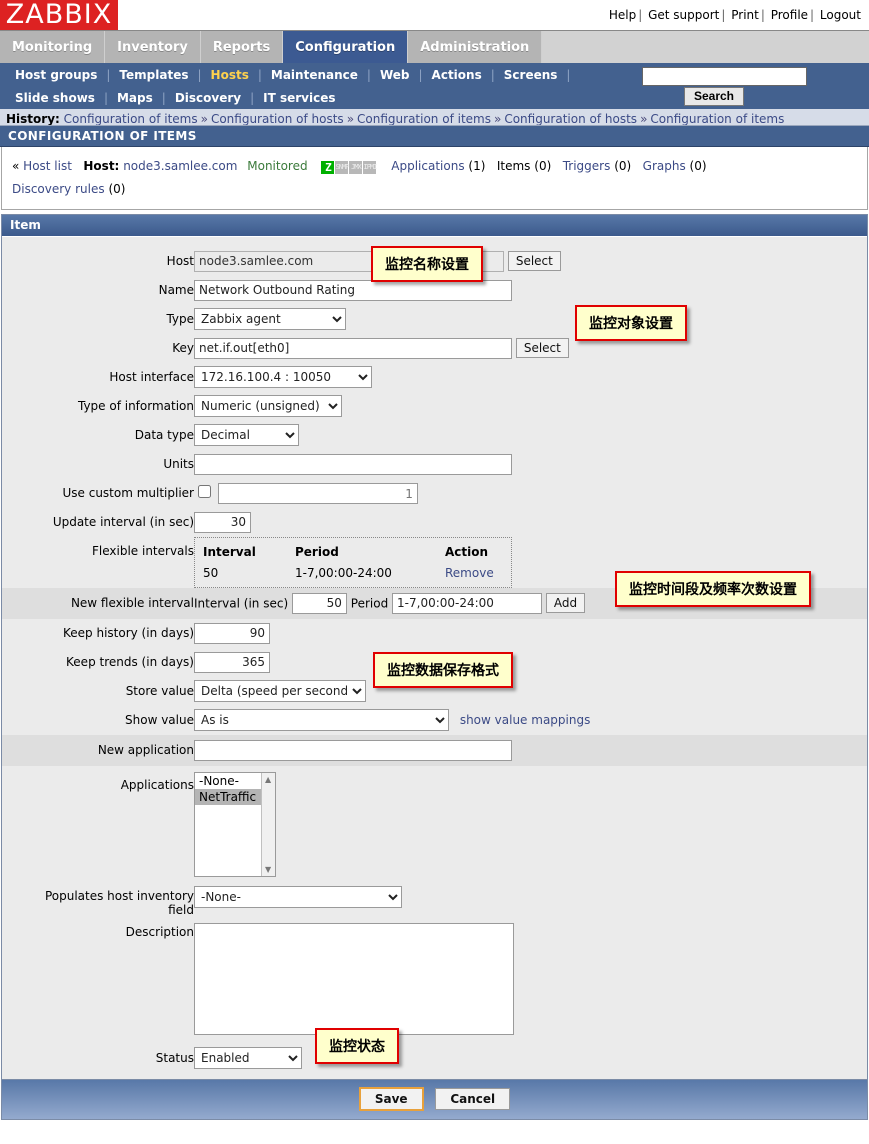  I want to click on host-list-link: Host list, so click(47, 166).